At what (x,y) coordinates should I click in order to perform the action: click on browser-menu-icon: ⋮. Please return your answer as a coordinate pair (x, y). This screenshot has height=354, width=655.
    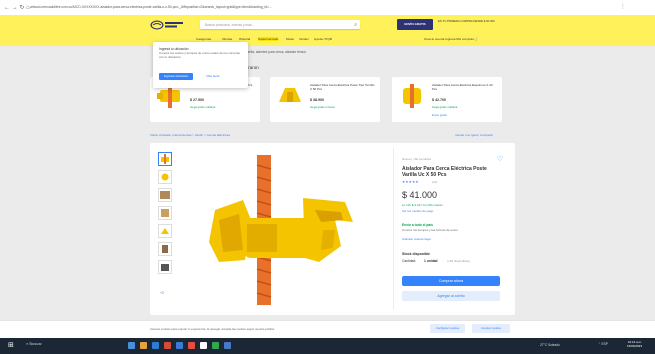
    Looking at the image, I should click on (623, 6).